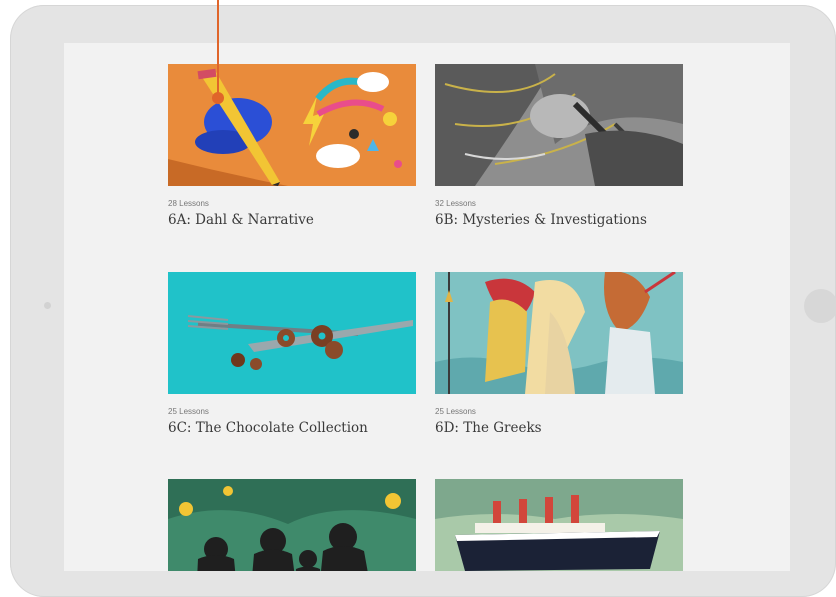 The width and height of the screenshot is (836, 597). I want to click on ocean-liner-icon, so click(559, 525).